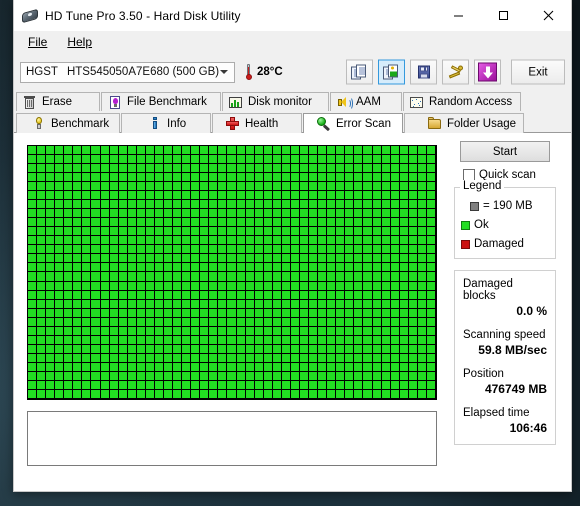 This screenshot has height=506, width=580. What do you see at coordinates (462, 101) in the screenshot?
I see `tab-random-access: Random Access` at bounding box center [462, 101].